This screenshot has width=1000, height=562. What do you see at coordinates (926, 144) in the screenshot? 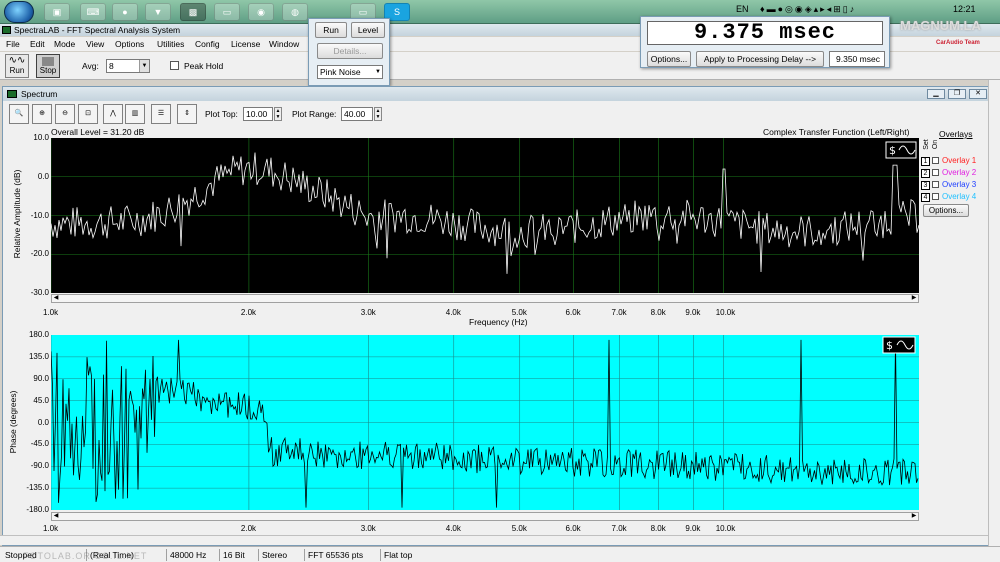
I see `overlay-set-label: Set` at bounding box center [926, 144].